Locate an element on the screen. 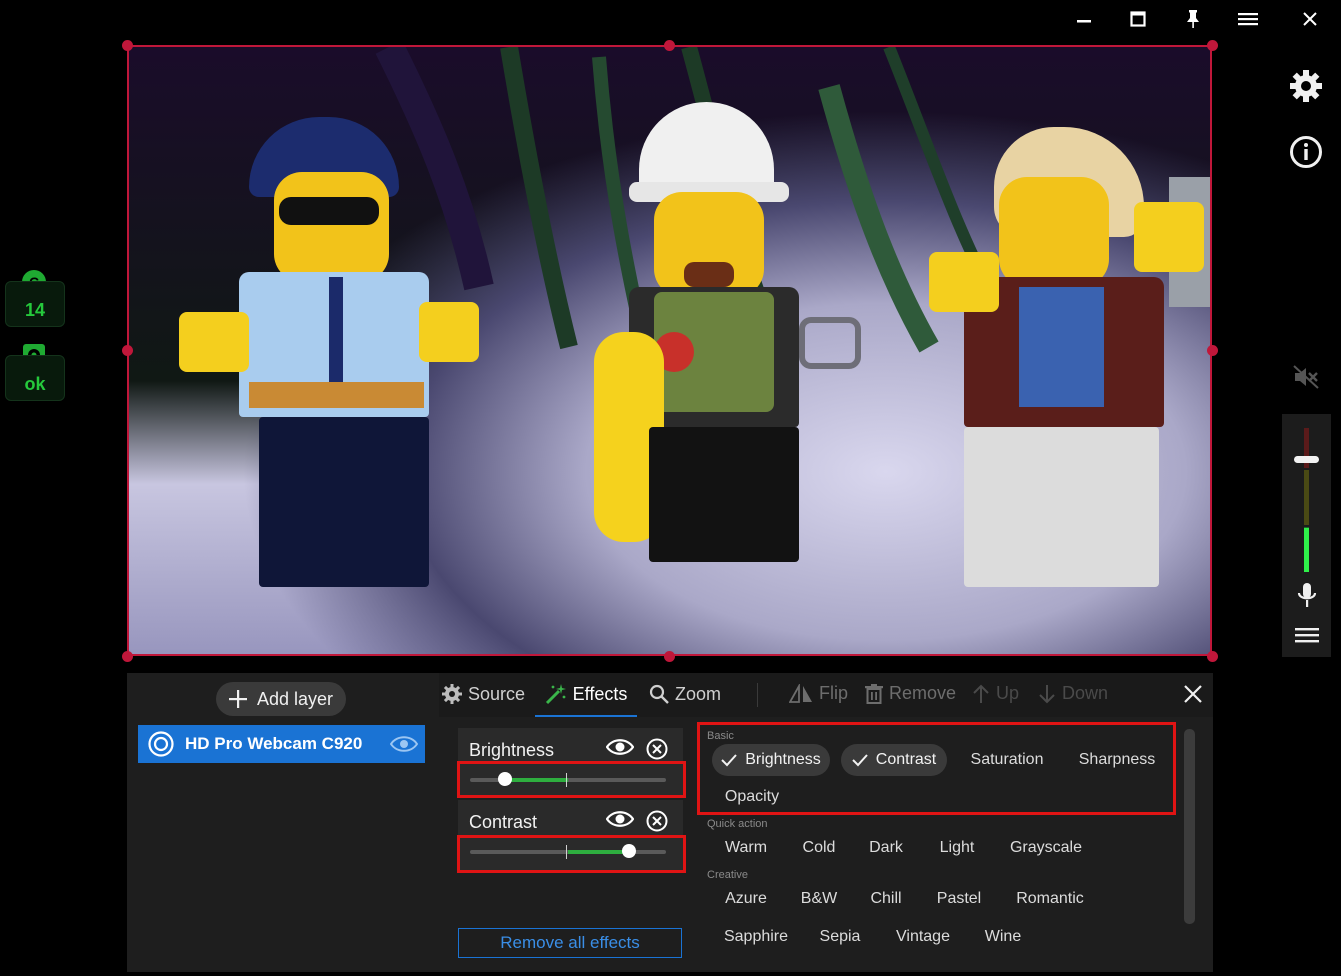  info-icon is located at coordinates (1306, 152).